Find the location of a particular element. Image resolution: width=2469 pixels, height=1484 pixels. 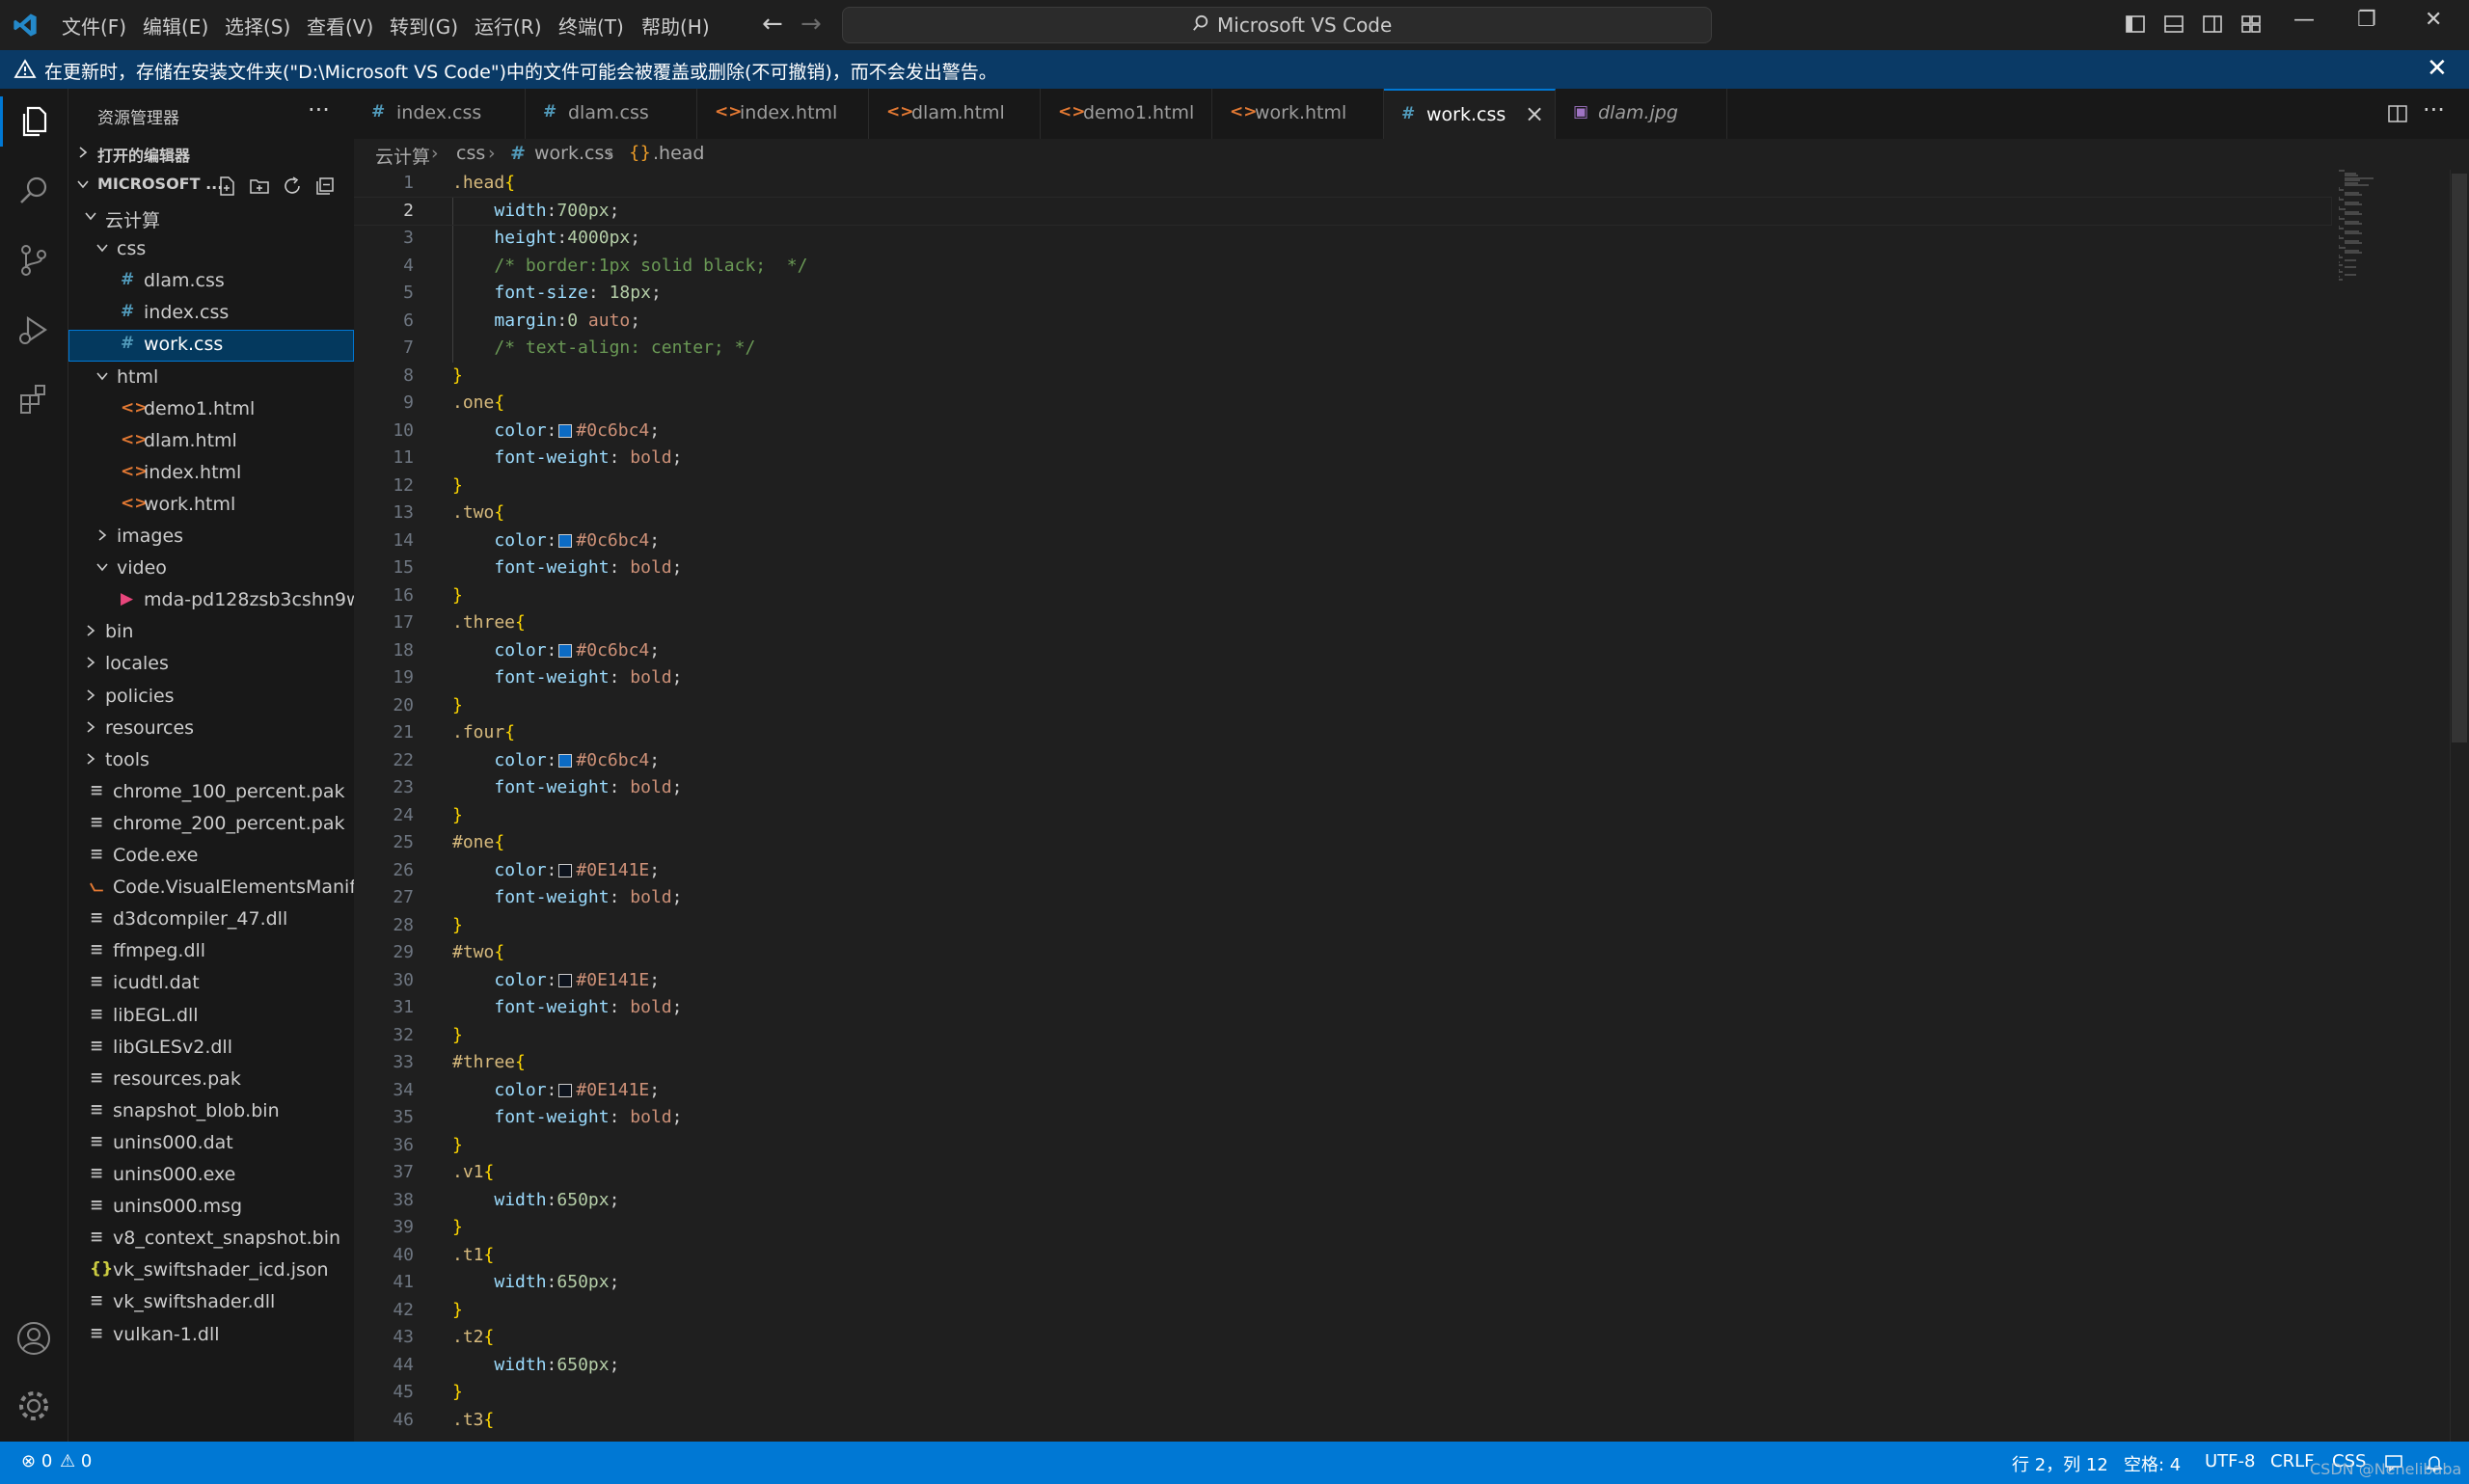

menu-item: 编辑(E) is located at coordinates (175, 26).